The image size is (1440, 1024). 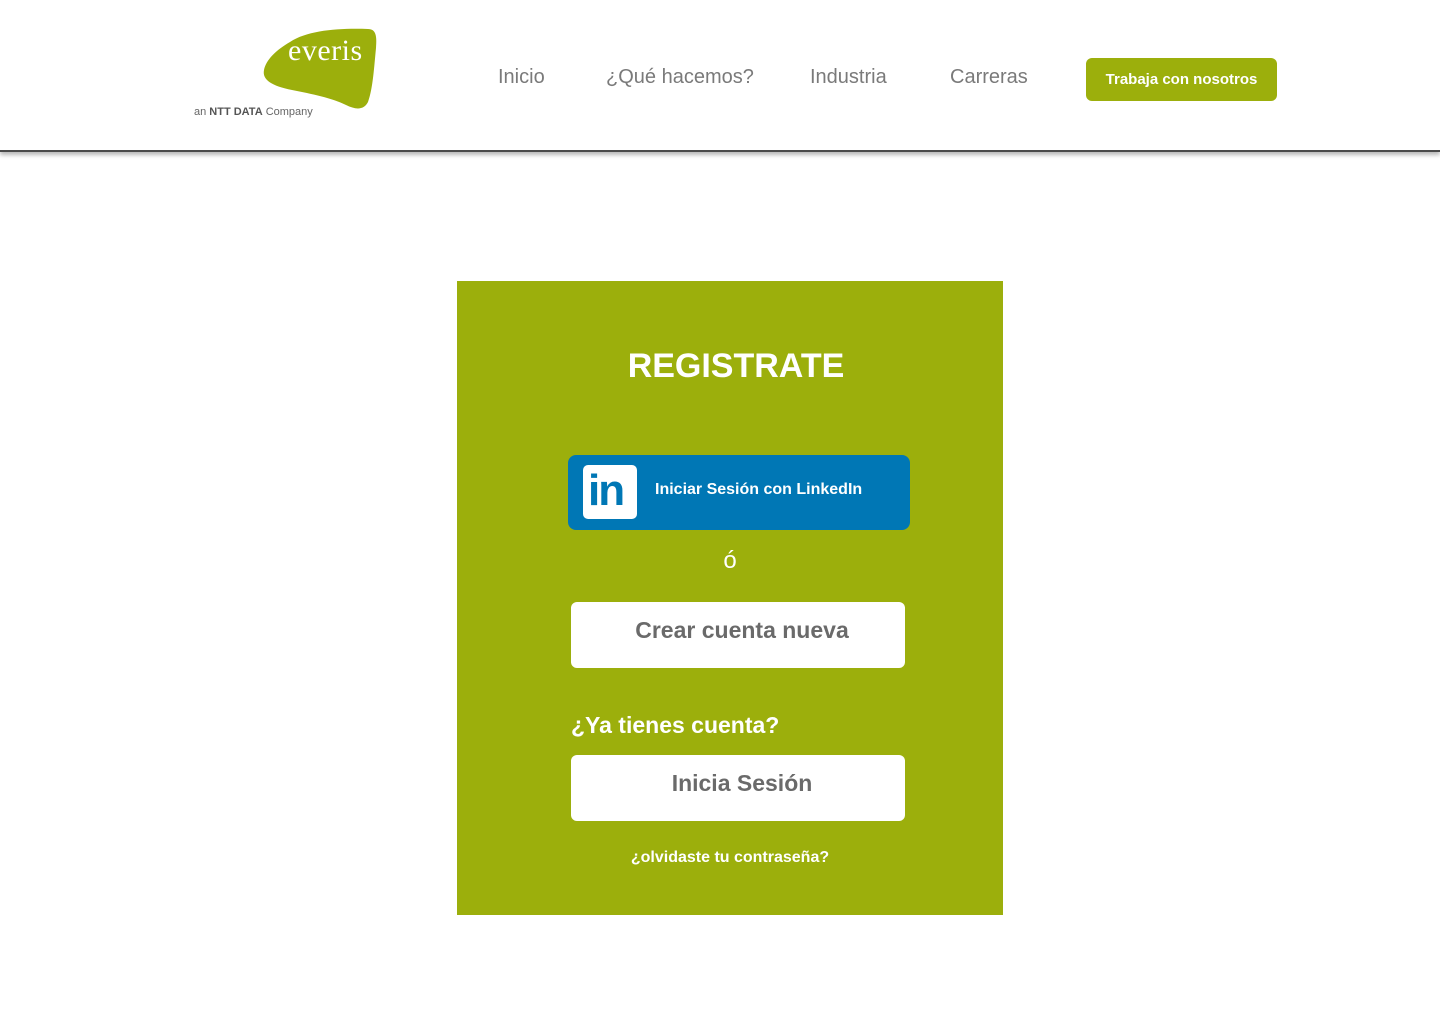 I want to click on linkedin-login-button: in Iniciar Sesión con LinkedIn, so click(x=739, y=492).